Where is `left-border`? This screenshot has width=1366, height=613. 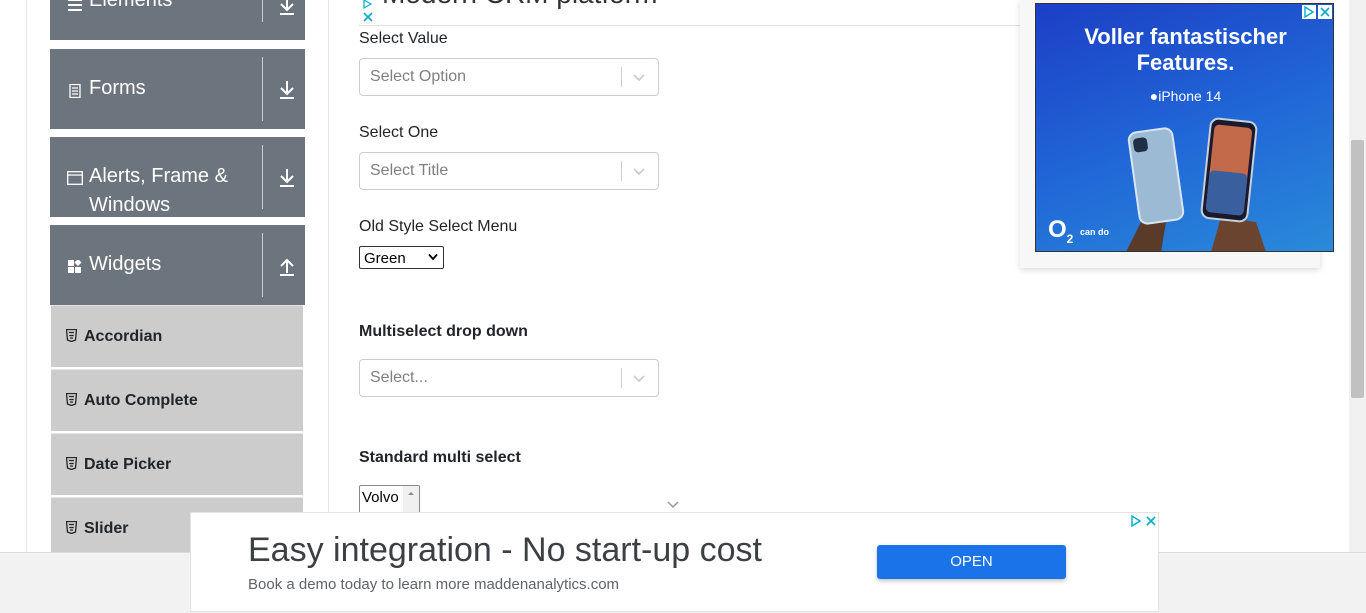
left-border is located at coordinates (26, 276).